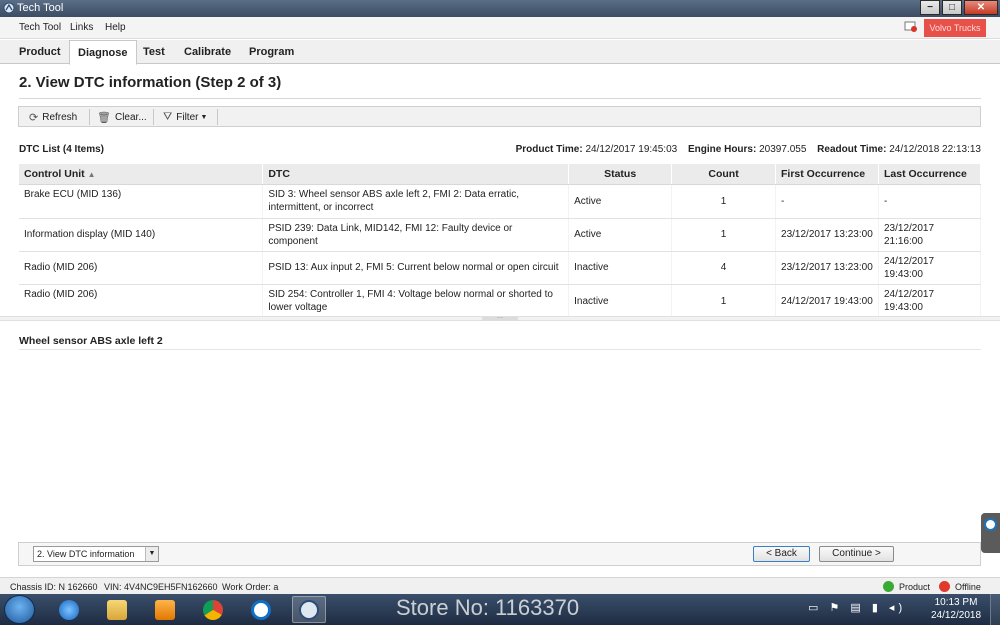  What do you see at coordinates (956, 609) in the screenshot?
I see `clock: 10:13 PM 24/12/2018` at bounding box center [956, 609].